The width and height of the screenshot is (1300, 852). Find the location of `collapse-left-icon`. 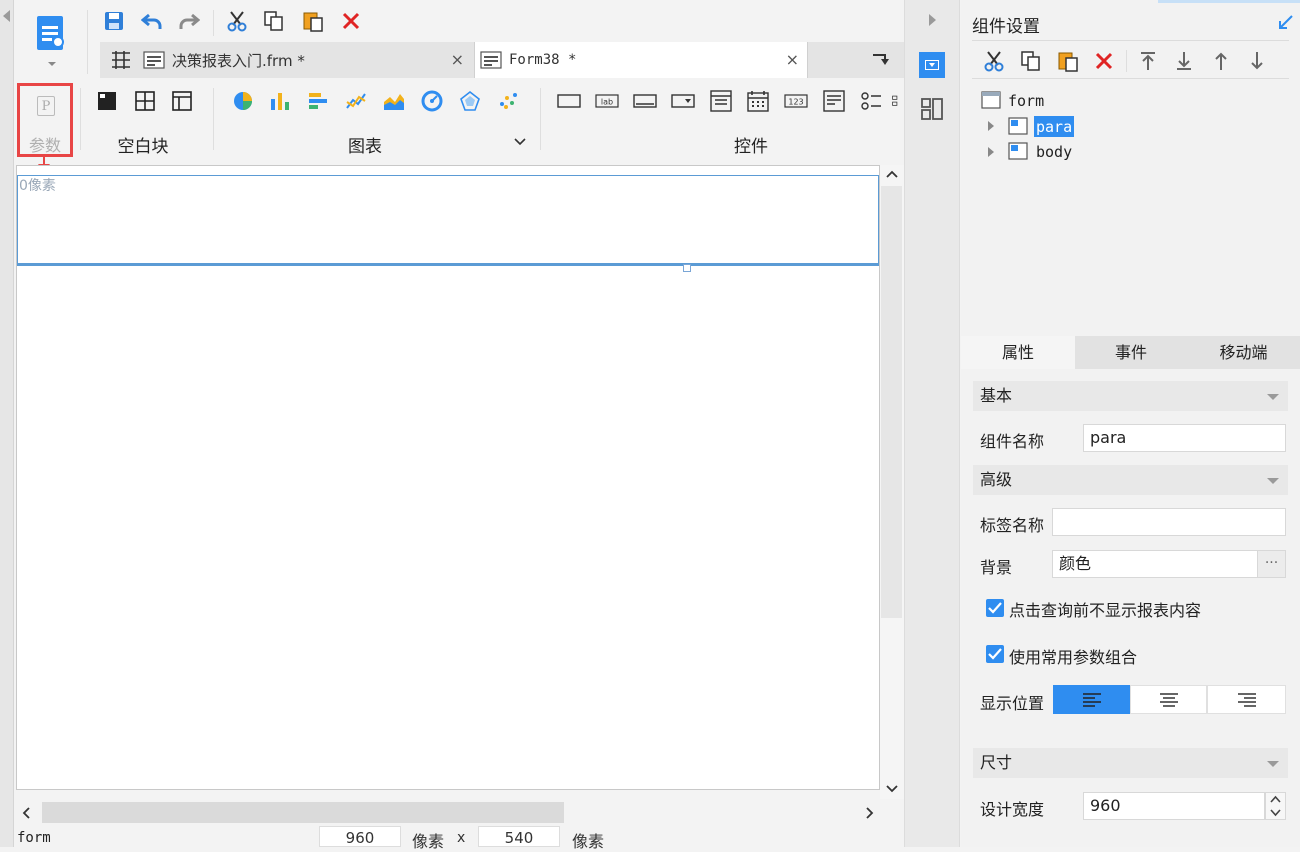

collapse-left-icon is located at coordinates (6, 16).